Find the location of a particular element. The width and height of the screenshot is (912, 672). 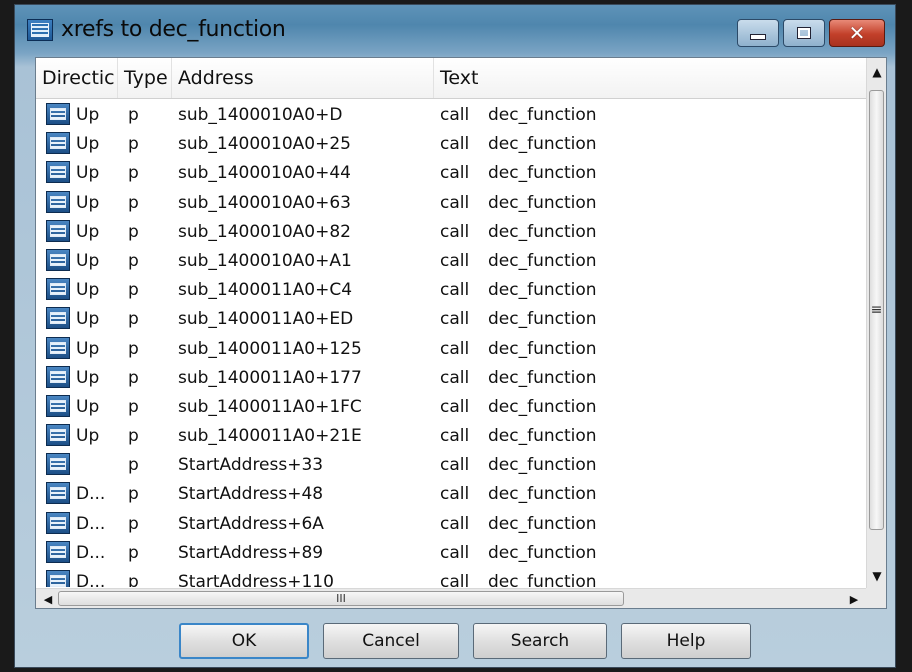

table-row: Up p sub_1400010A0+25 call dec_function is located at coordinates (452, 143).